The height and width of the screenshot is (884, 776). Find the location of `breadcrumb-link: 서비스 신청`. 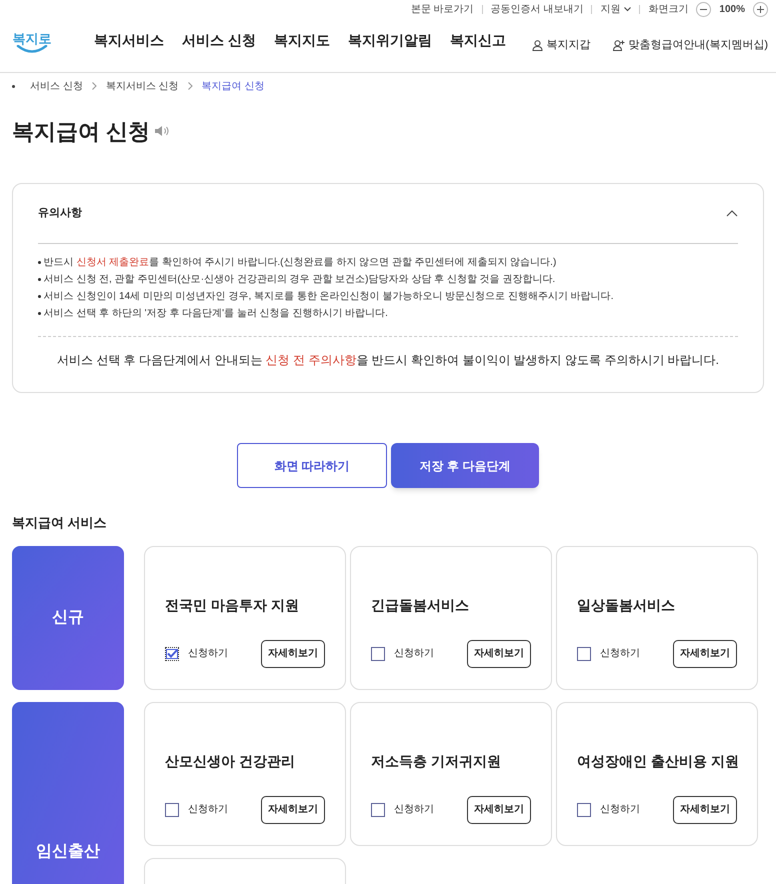

breadcrumb-link: 서비스 신청 is located at coordinates (56, 86).